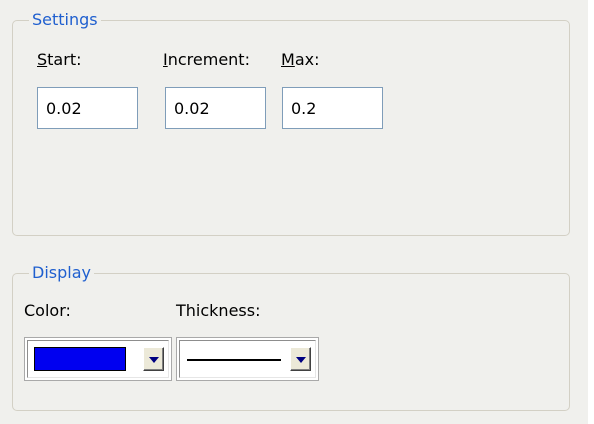 This screenshot has height=424, width=594. Describe the element at coordinates (47, 310) in the screenshot. I see `color-label: Color:` at that location.